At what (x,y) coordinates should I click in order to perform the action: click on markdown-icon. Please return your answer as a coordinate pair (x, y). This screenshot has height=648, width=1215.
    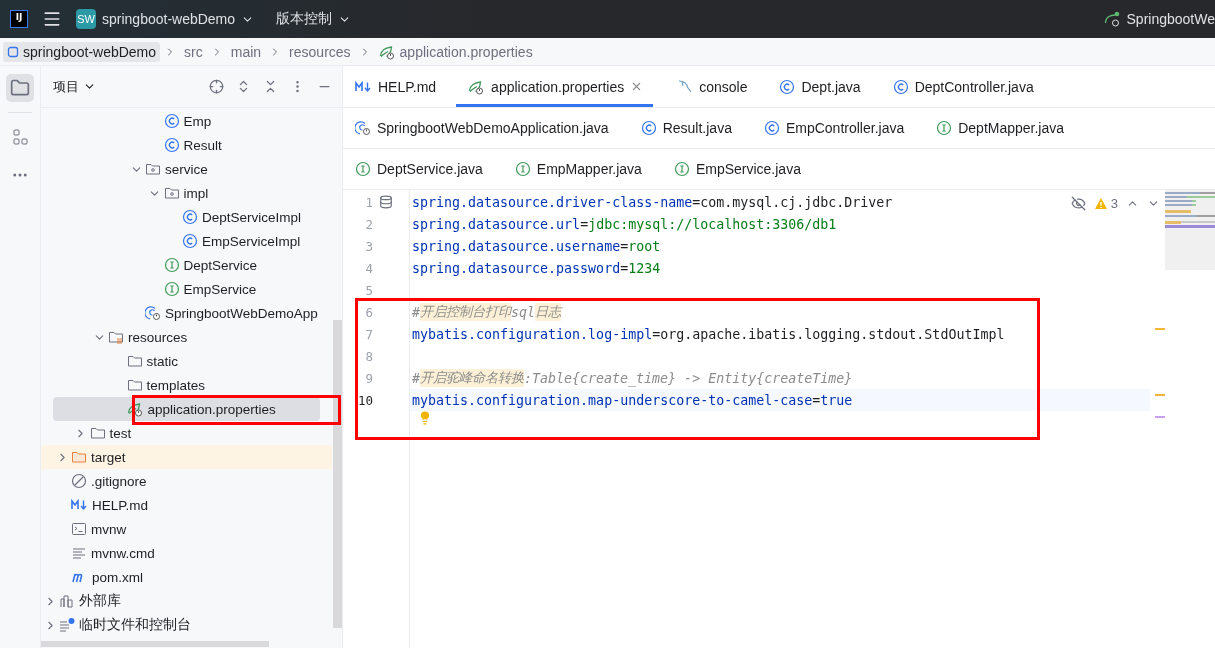
    Looking at the image, I should click on (363, 86).